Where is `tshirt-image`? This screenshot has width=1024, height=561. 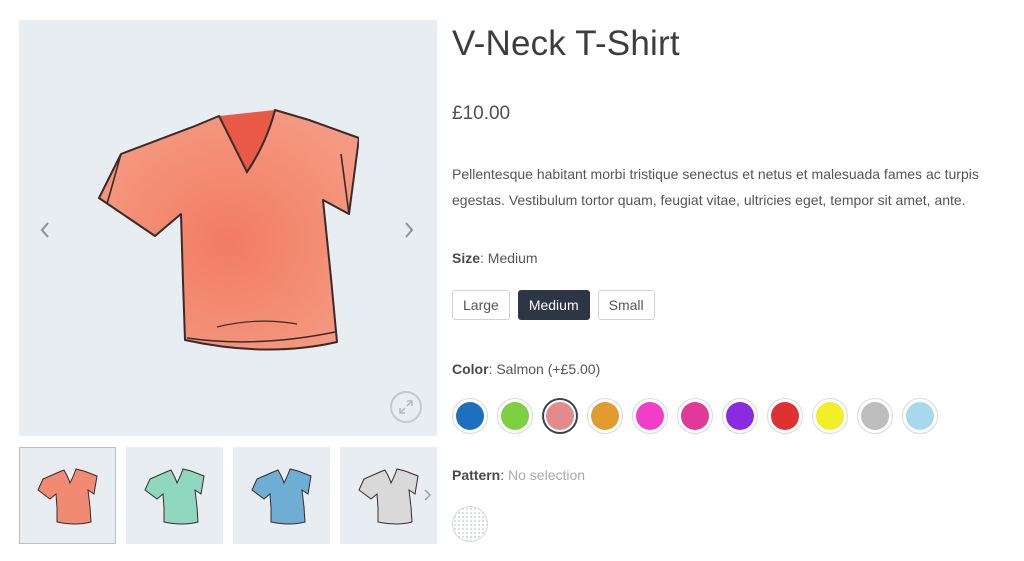
tshirt-image is located at coordinates (228, 230).